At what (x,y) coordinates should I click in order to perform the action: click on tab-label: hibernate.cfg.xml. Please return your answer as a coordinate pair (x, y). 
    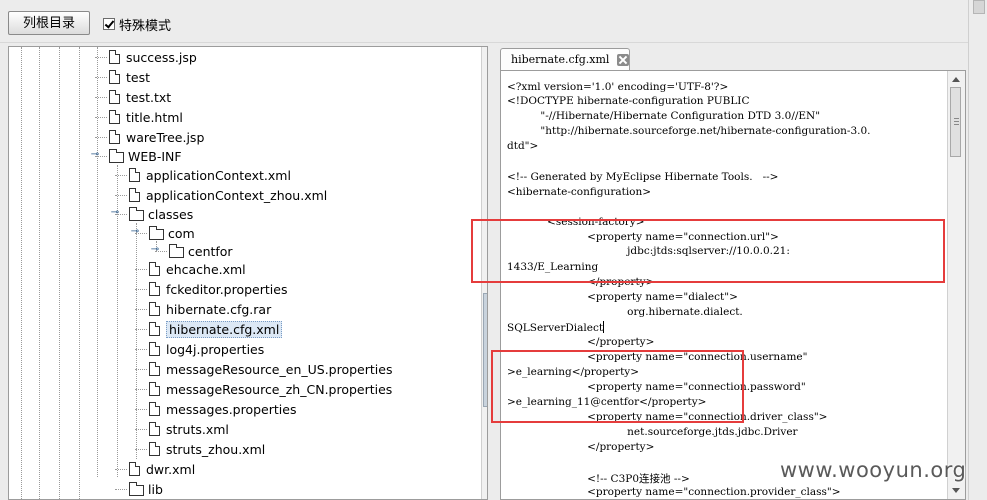
    Looking at the image, I should click on (560, 59).